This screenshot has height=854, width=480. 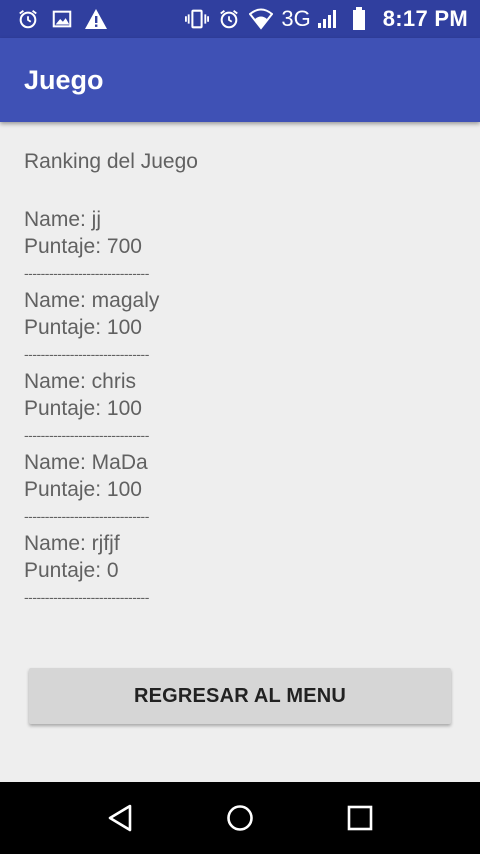 I want to click on back-icon, so click(x=120, y=818).